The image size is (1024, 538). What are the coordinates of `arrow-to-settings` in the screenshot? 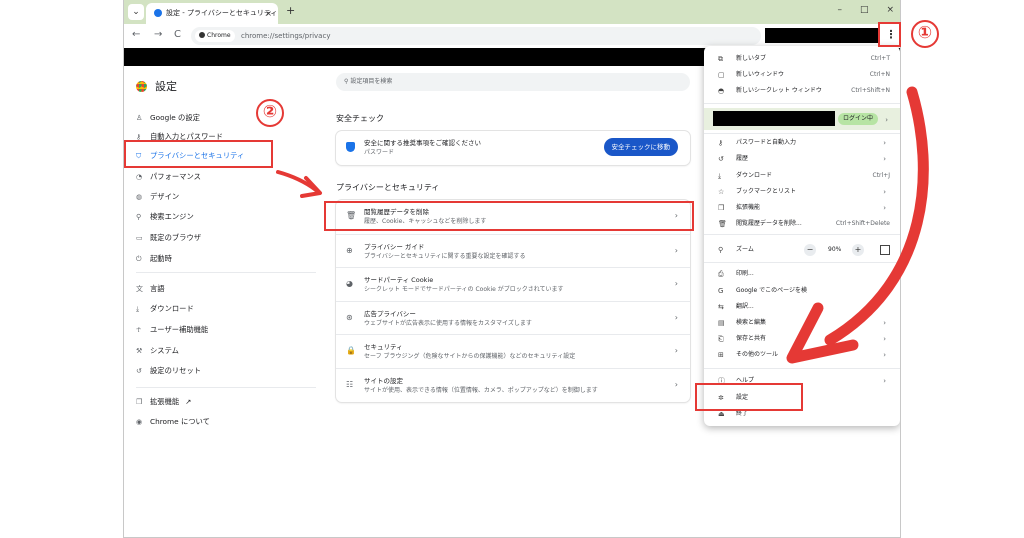 It's located at (876, 216).